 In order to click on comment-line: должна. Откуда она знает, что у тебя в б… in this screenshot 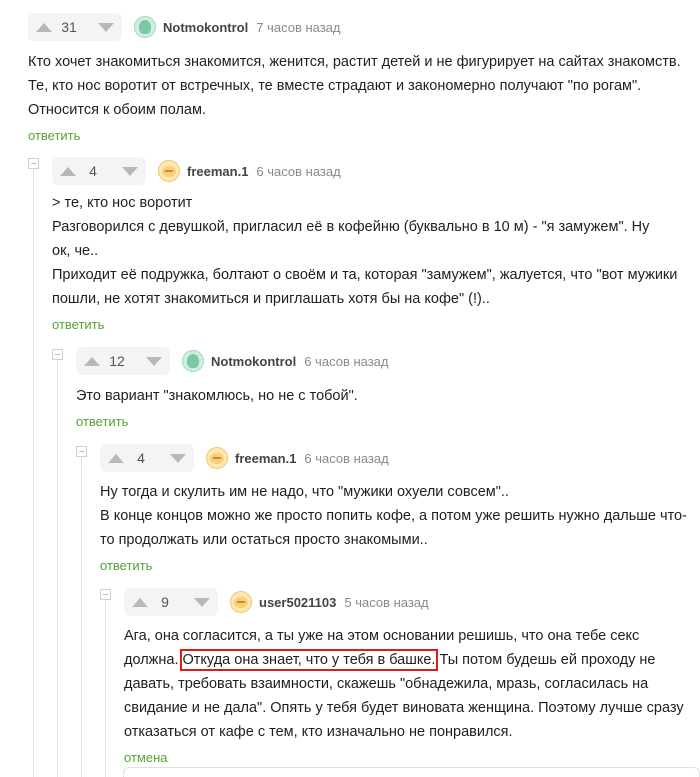, I will do `click(412, 660)`.